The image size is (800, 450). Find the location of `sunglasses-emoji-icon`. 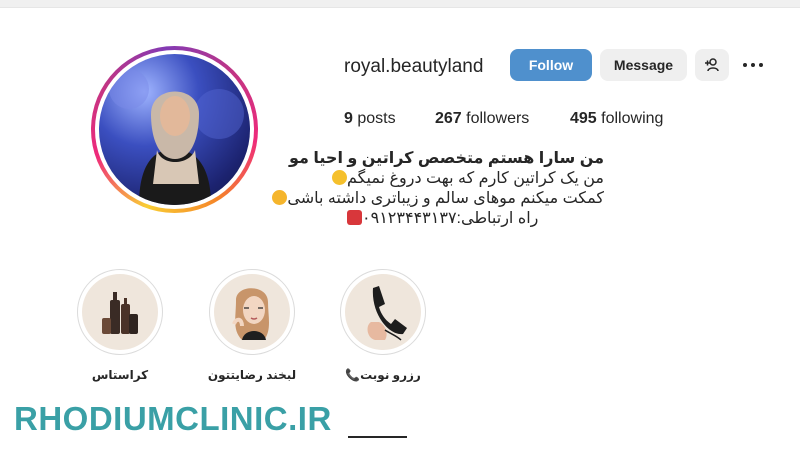

sunglasses-emoji-icon is located at coordinates (339, 177).